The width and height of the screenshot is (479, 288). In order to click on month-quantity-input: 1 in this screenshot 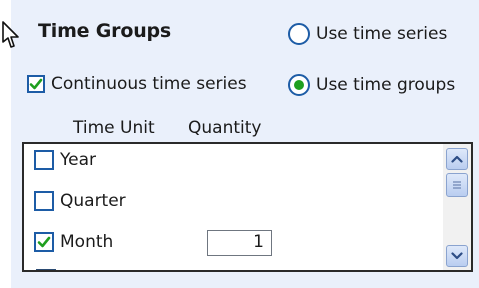, I will do `click(239, 243)`.